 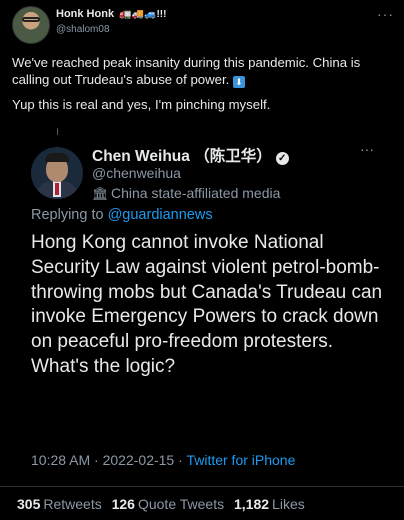 I want to click on affiliation-text: China state-affiliated media, so click(x=196, y=193).